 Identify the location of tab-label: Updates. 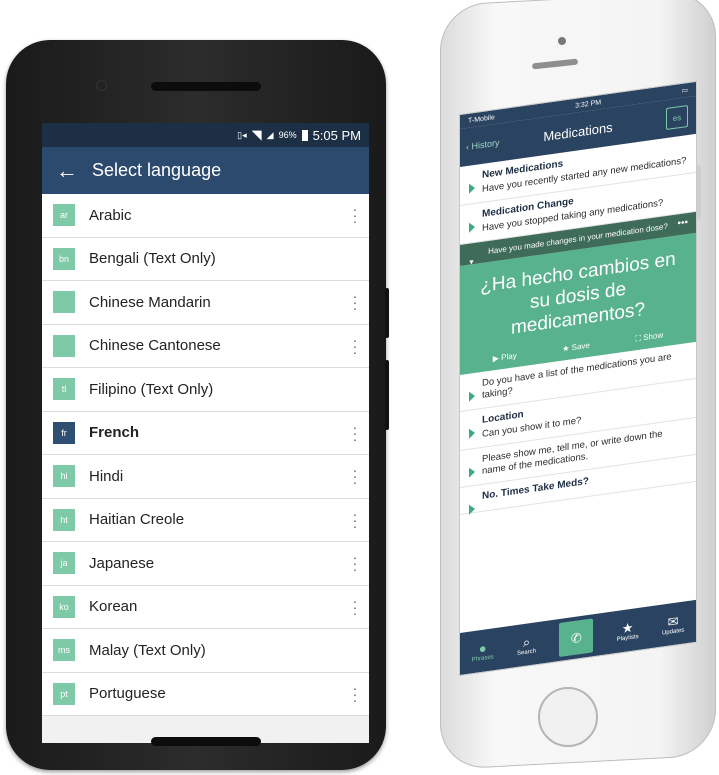
(673, 631).